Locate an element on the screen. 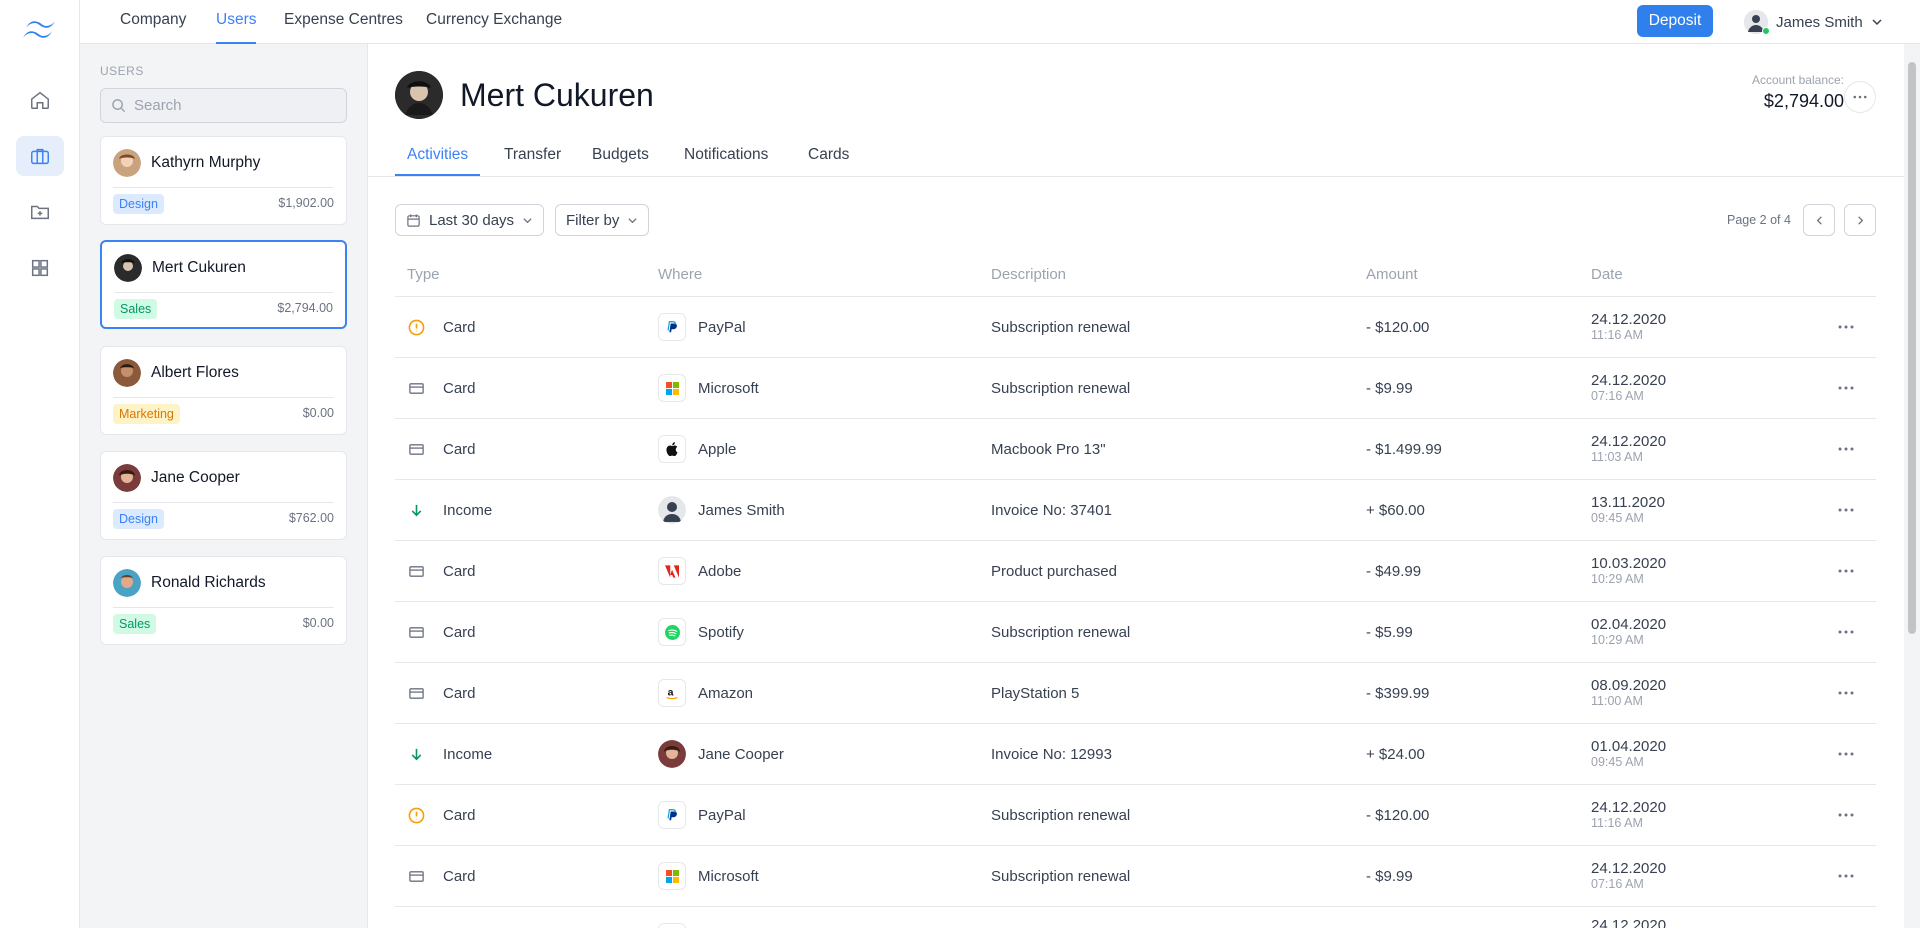 This screenshot has width=1920, height=928. row-where: Jane Cooper is located at coordinates (741, 754).